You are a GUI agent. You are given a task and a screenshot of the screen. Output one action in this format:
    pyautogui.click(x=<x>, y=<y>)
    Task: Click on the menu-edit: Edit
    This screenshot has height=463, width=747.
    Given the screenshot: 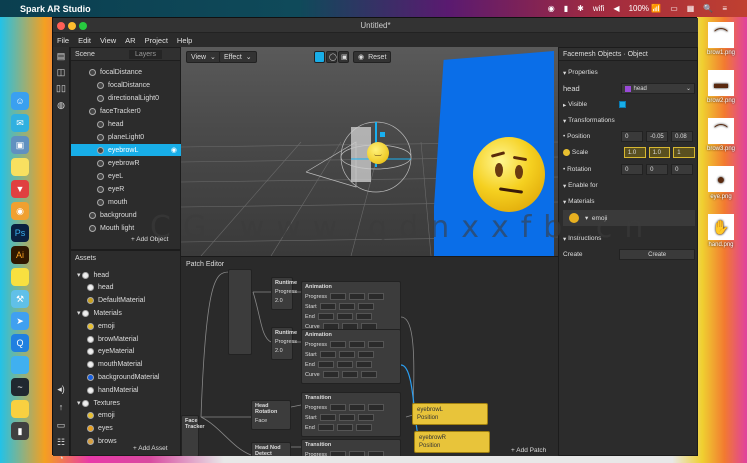 What is the action you would take?
    pyautogui.click(x=84, y=40)
    